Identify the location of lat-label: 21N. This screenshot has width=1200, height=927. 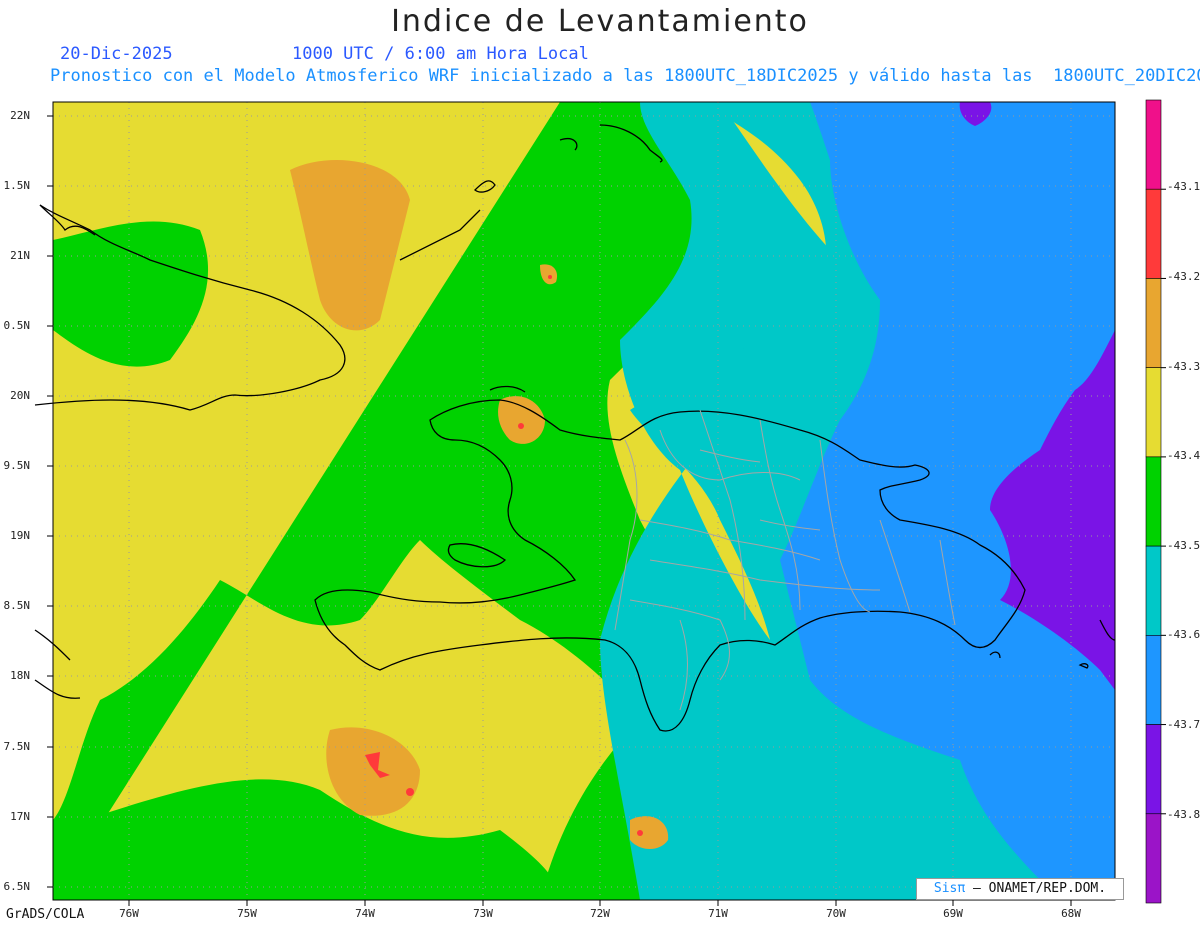
(20, 255).